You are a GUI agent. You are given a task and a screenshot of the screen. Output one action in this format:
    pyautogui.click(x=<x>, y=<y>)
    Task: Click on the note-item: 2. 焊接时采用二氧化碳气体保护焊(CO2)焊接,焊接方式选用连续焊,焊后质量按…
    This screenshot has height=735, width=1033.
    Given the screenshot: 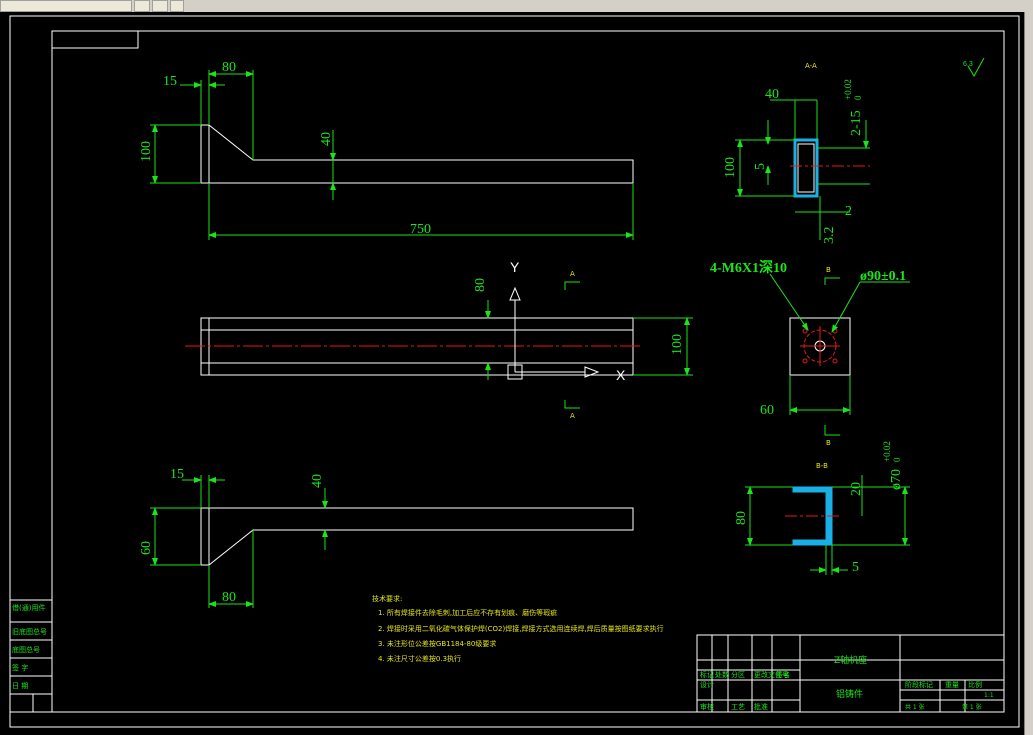 What is the action you would take?
    pyautogui.click(x=521, y=628)
    